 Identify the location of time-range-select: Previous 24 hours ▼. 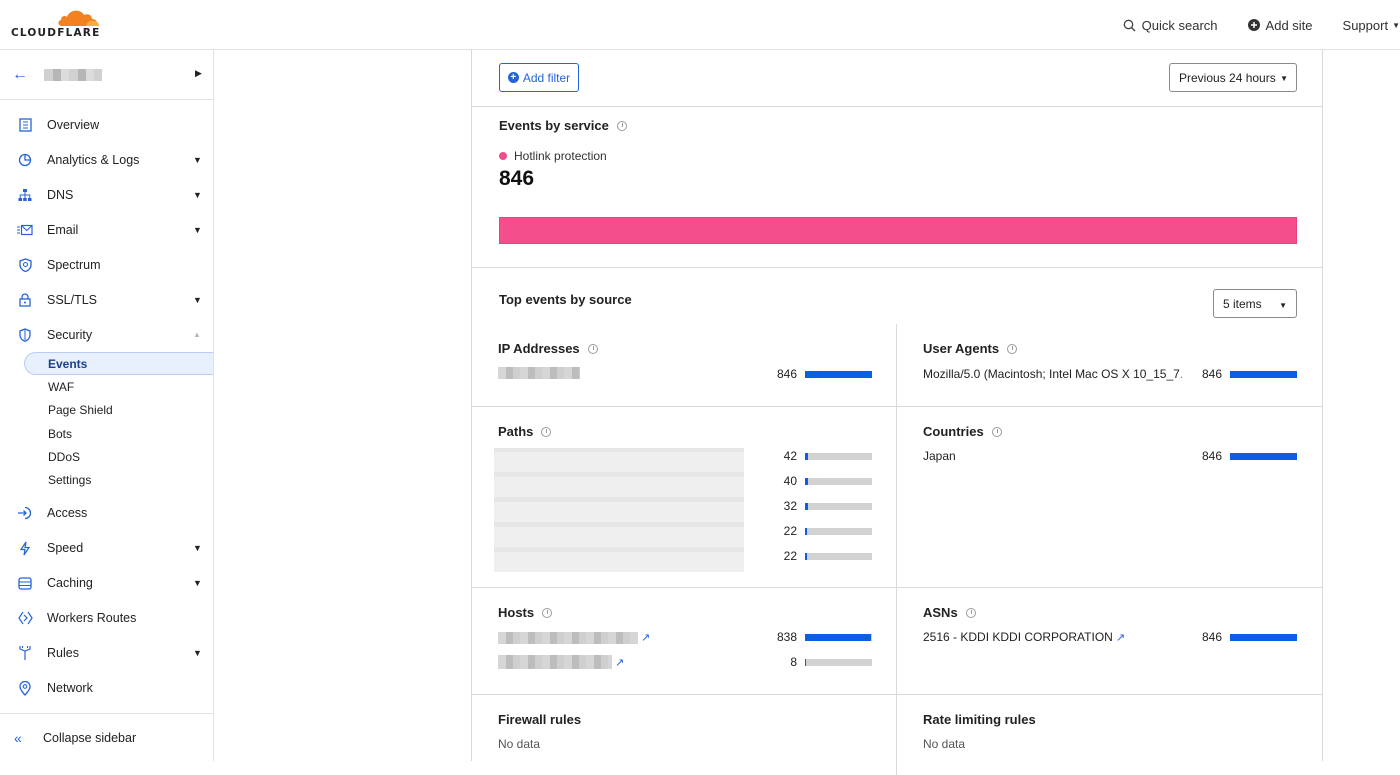
(1233, 77).